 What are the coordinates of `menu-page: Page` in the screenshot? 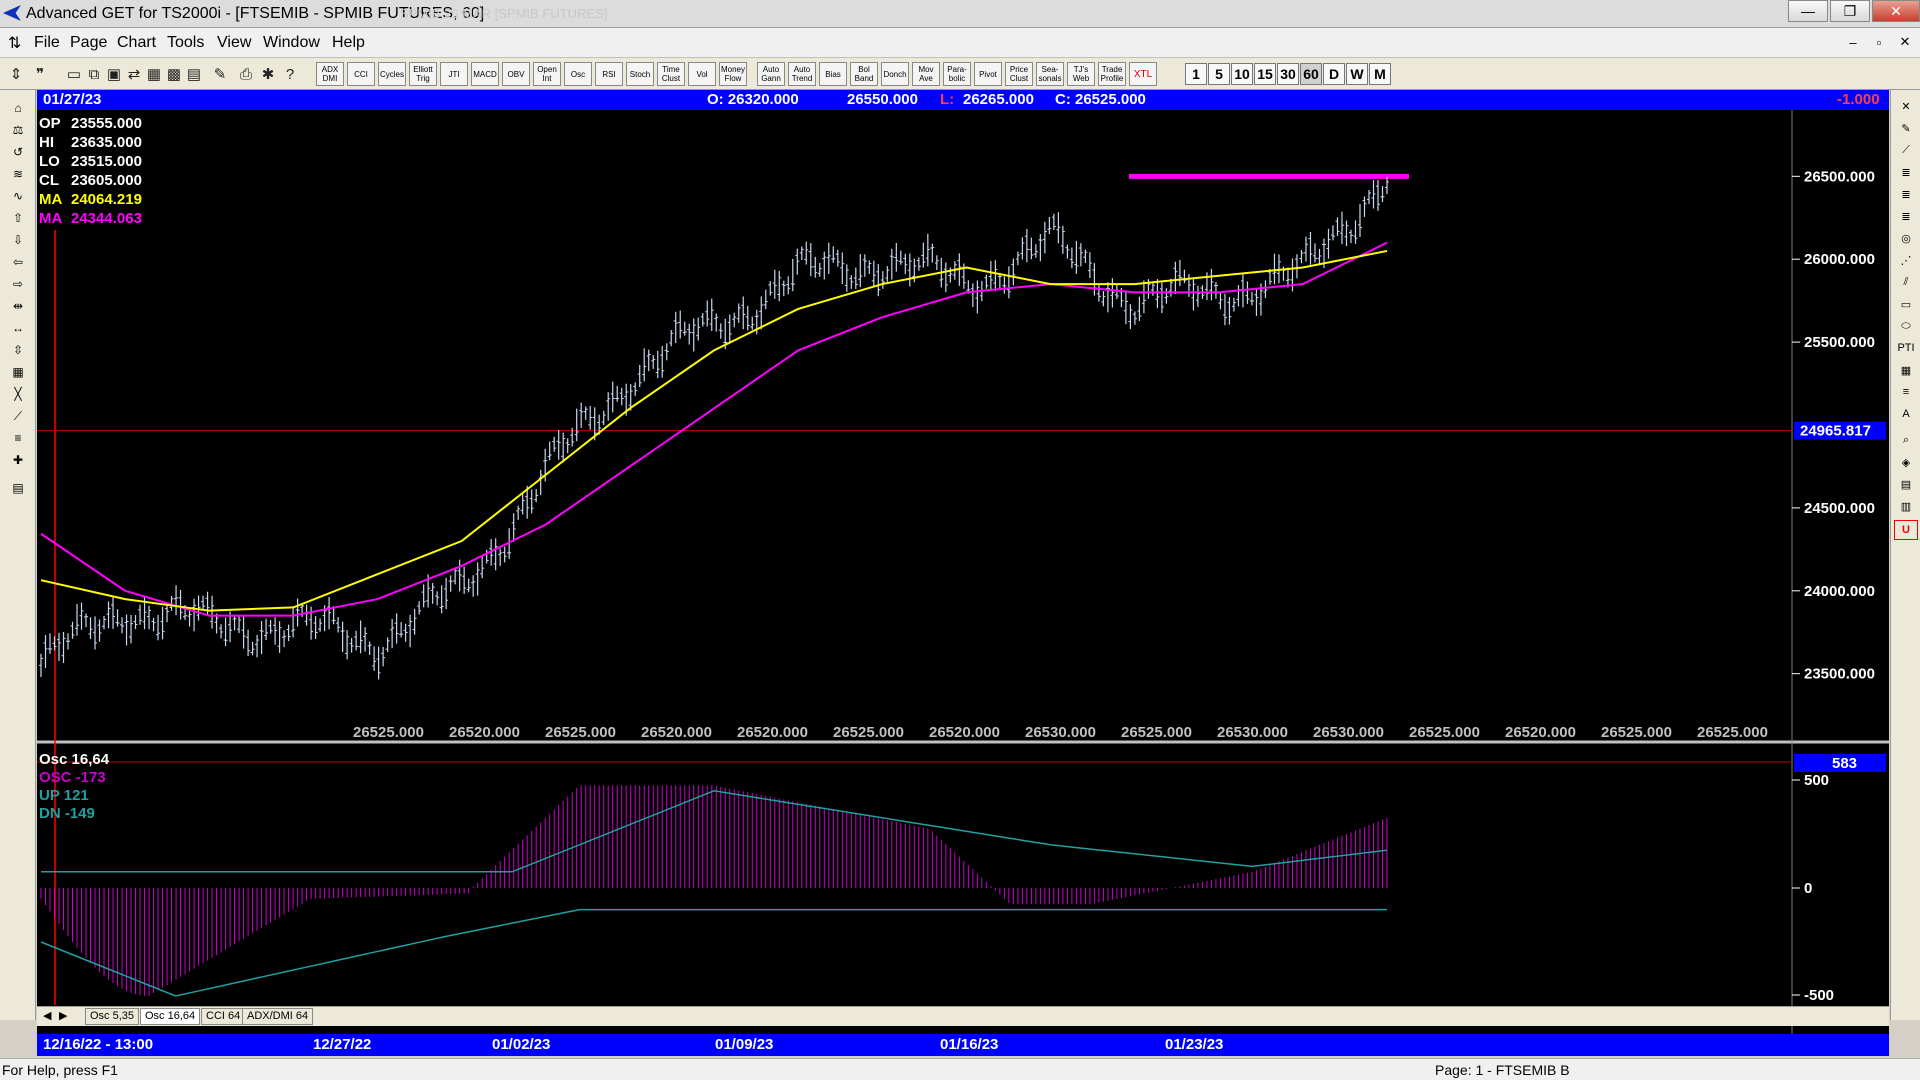 It's located at (88, 43).